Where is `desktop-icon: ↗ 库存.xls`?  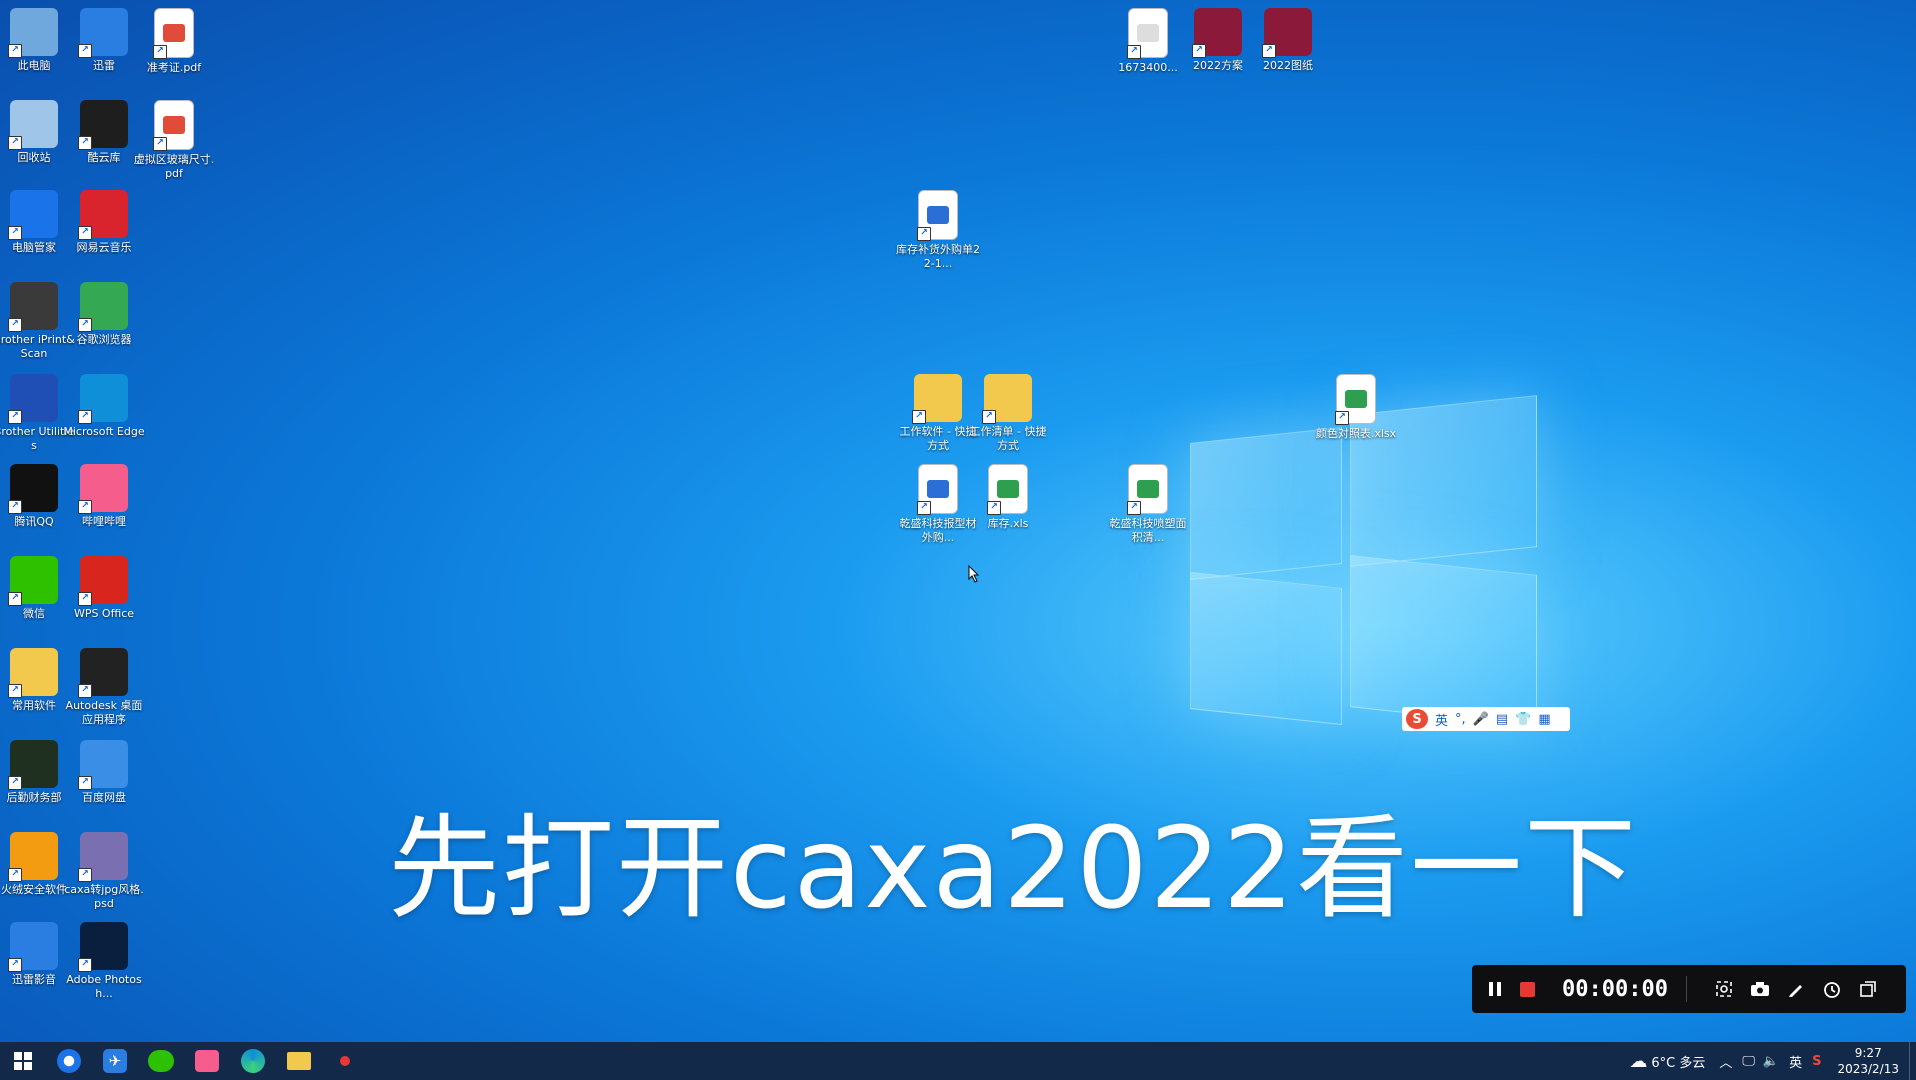 desktop-icon: ↗ 库存.xls is located at coordinates (1008, 497).